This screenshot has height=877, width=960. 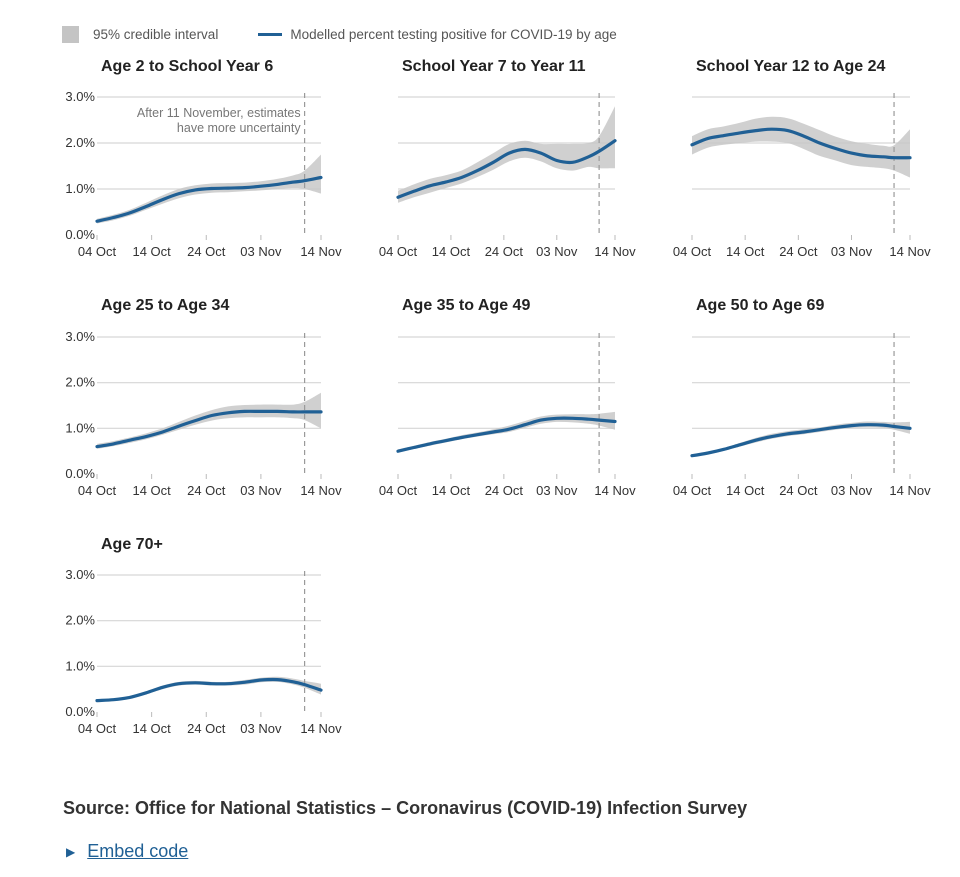 What do you see at coordinates (239, 128) in the screenshot?
I see `uncertainty-annotation-line2: have more uncertainty` at bounding box center [239, 128].